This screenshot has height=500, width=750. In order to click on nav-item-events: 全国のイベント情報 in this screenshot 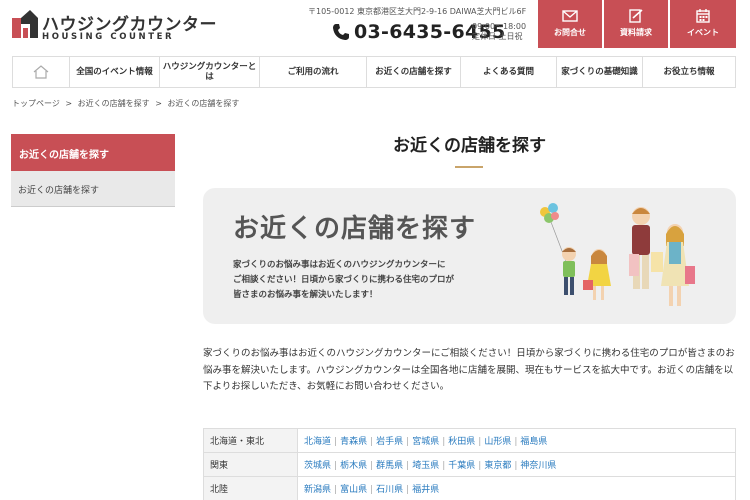, I will do `click(114, 72)`.